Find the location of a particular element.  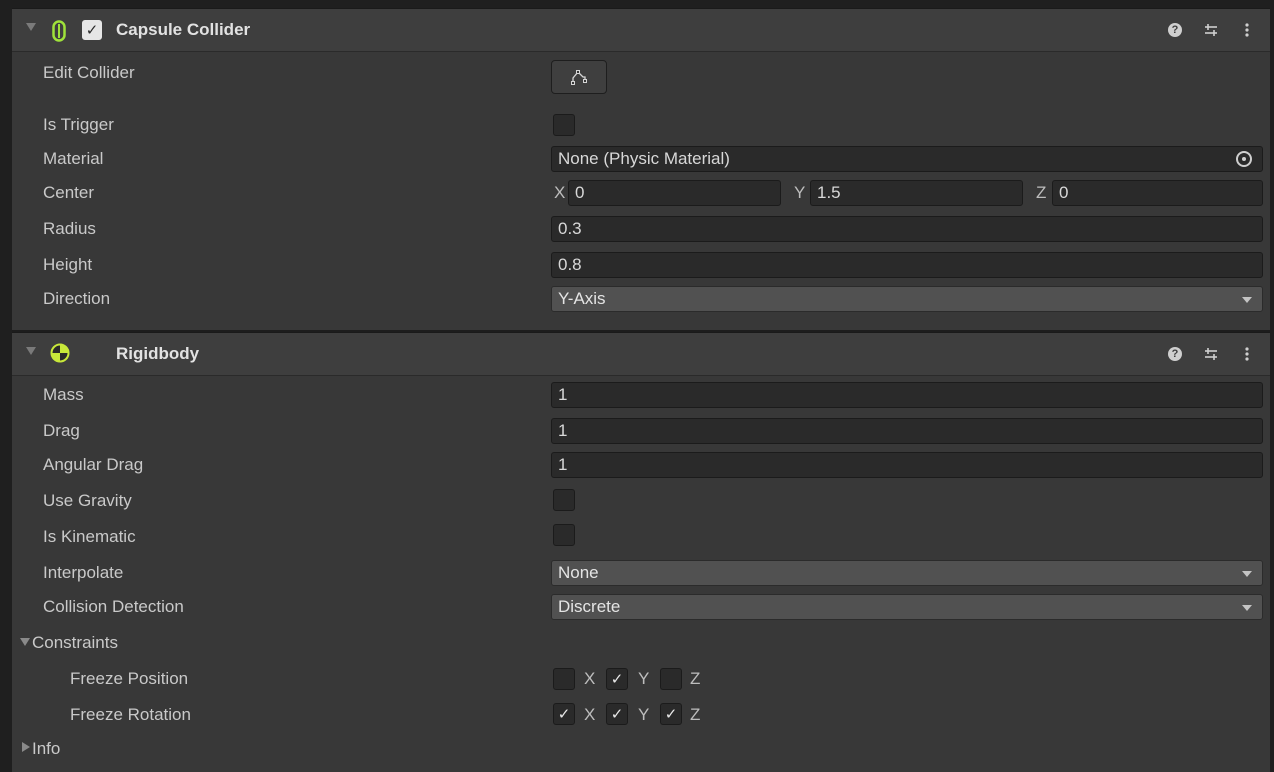

is-kinematic-row: Is Kinematic is located at coordinates (641, 537).